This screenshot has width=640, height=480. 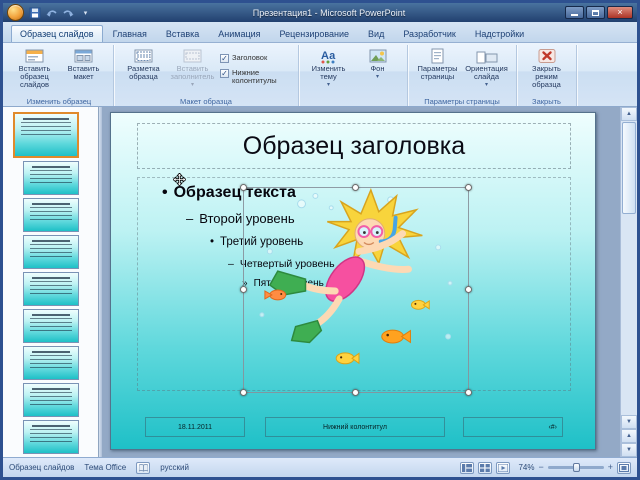 I want to click on redo-icon, so click(x=68, y=13).